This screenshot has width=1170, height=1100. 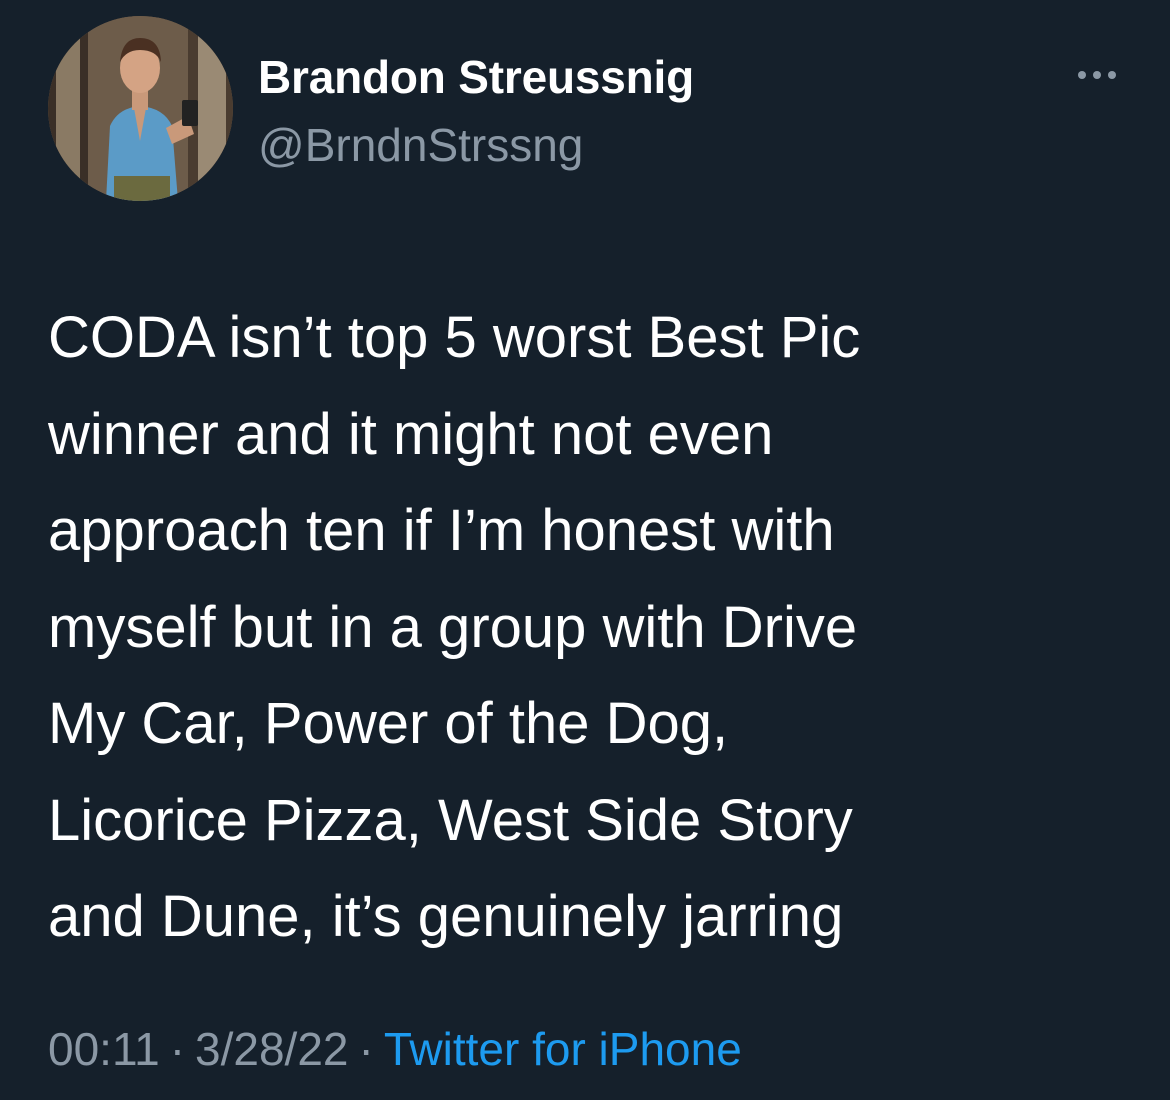 I want to click on author-avatar, so click(x=140, y=108).